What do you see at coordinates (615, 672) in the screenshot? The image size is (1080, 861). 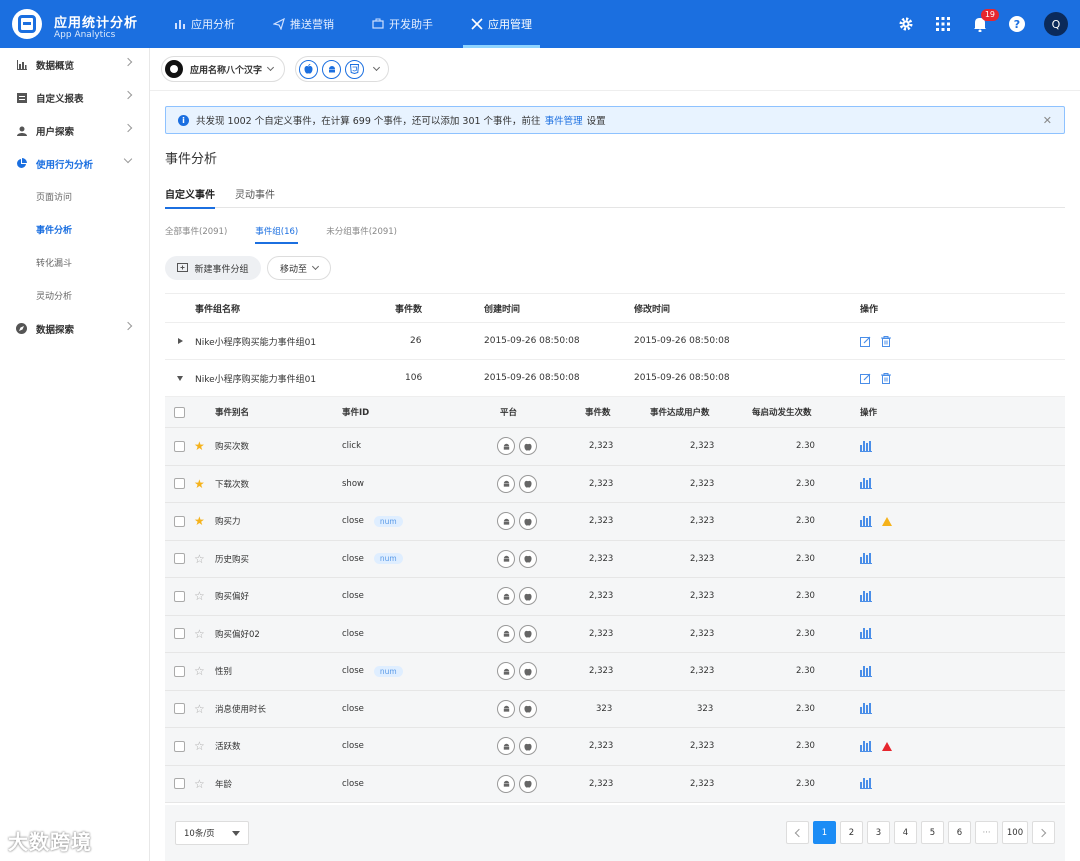 I see `event-row: ☆ 性别 close num 2,323 2,323 2.30` at bounding box center [615, 672].